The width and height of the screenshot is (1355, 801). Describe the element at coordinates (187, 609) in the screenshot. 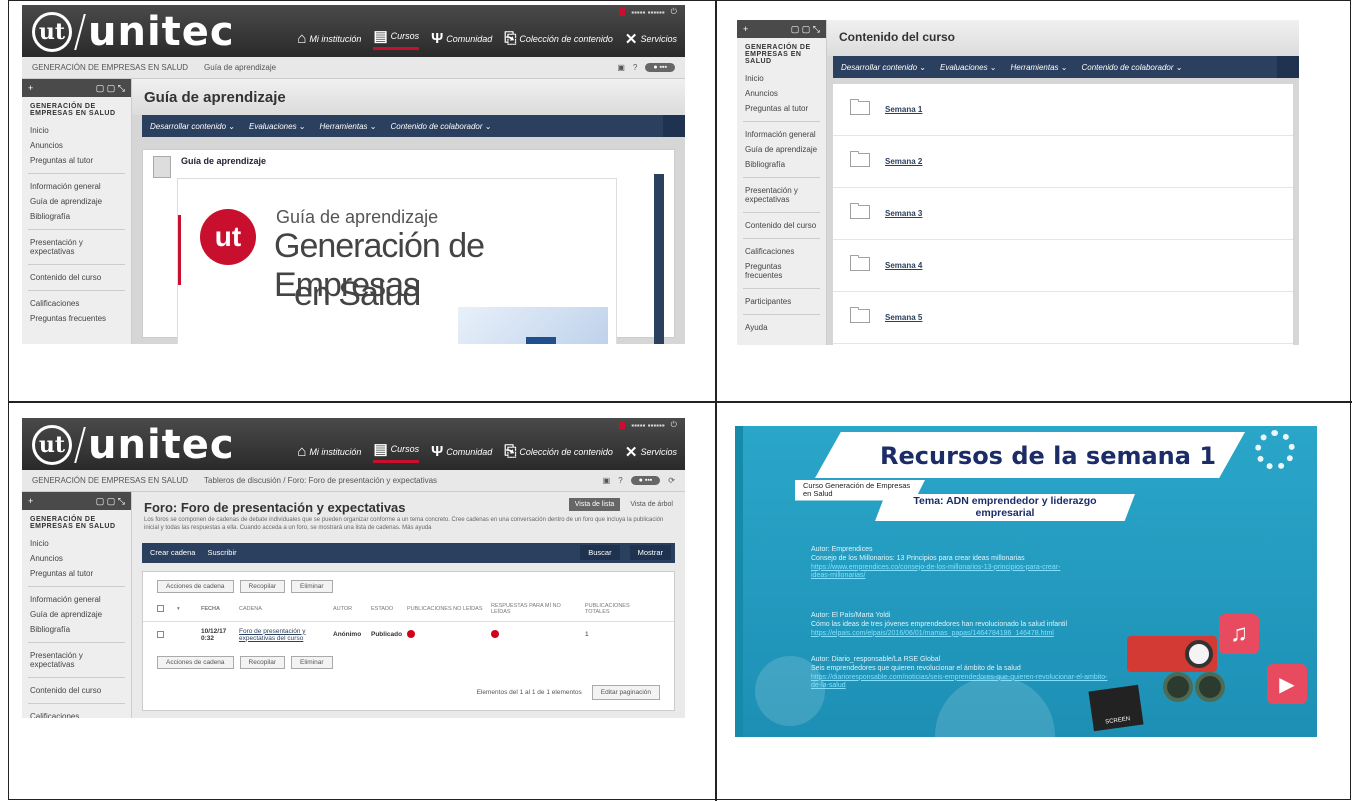

I see `sort-icon: ▾` at that location.